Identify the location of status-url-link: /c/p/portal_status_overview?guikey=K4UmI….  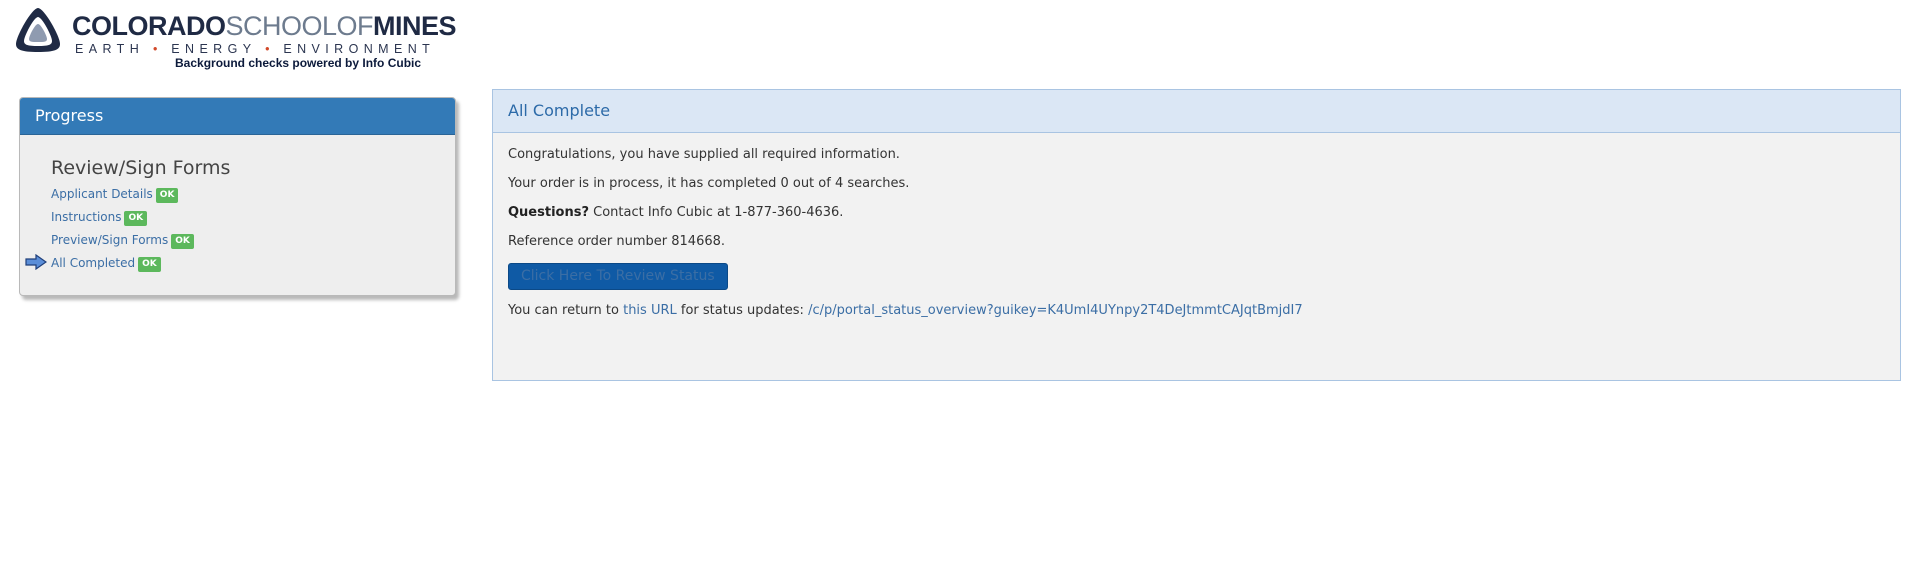
(1055, 310).